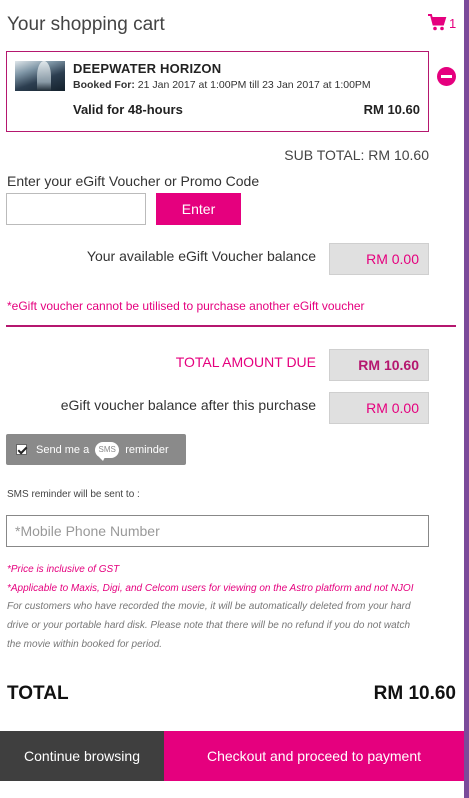 Image resolution: width=469 pixels, height=798 pixels. Describe the element at coordinates (76, 209) in the screenshot. I see `voucher-input` at that location.